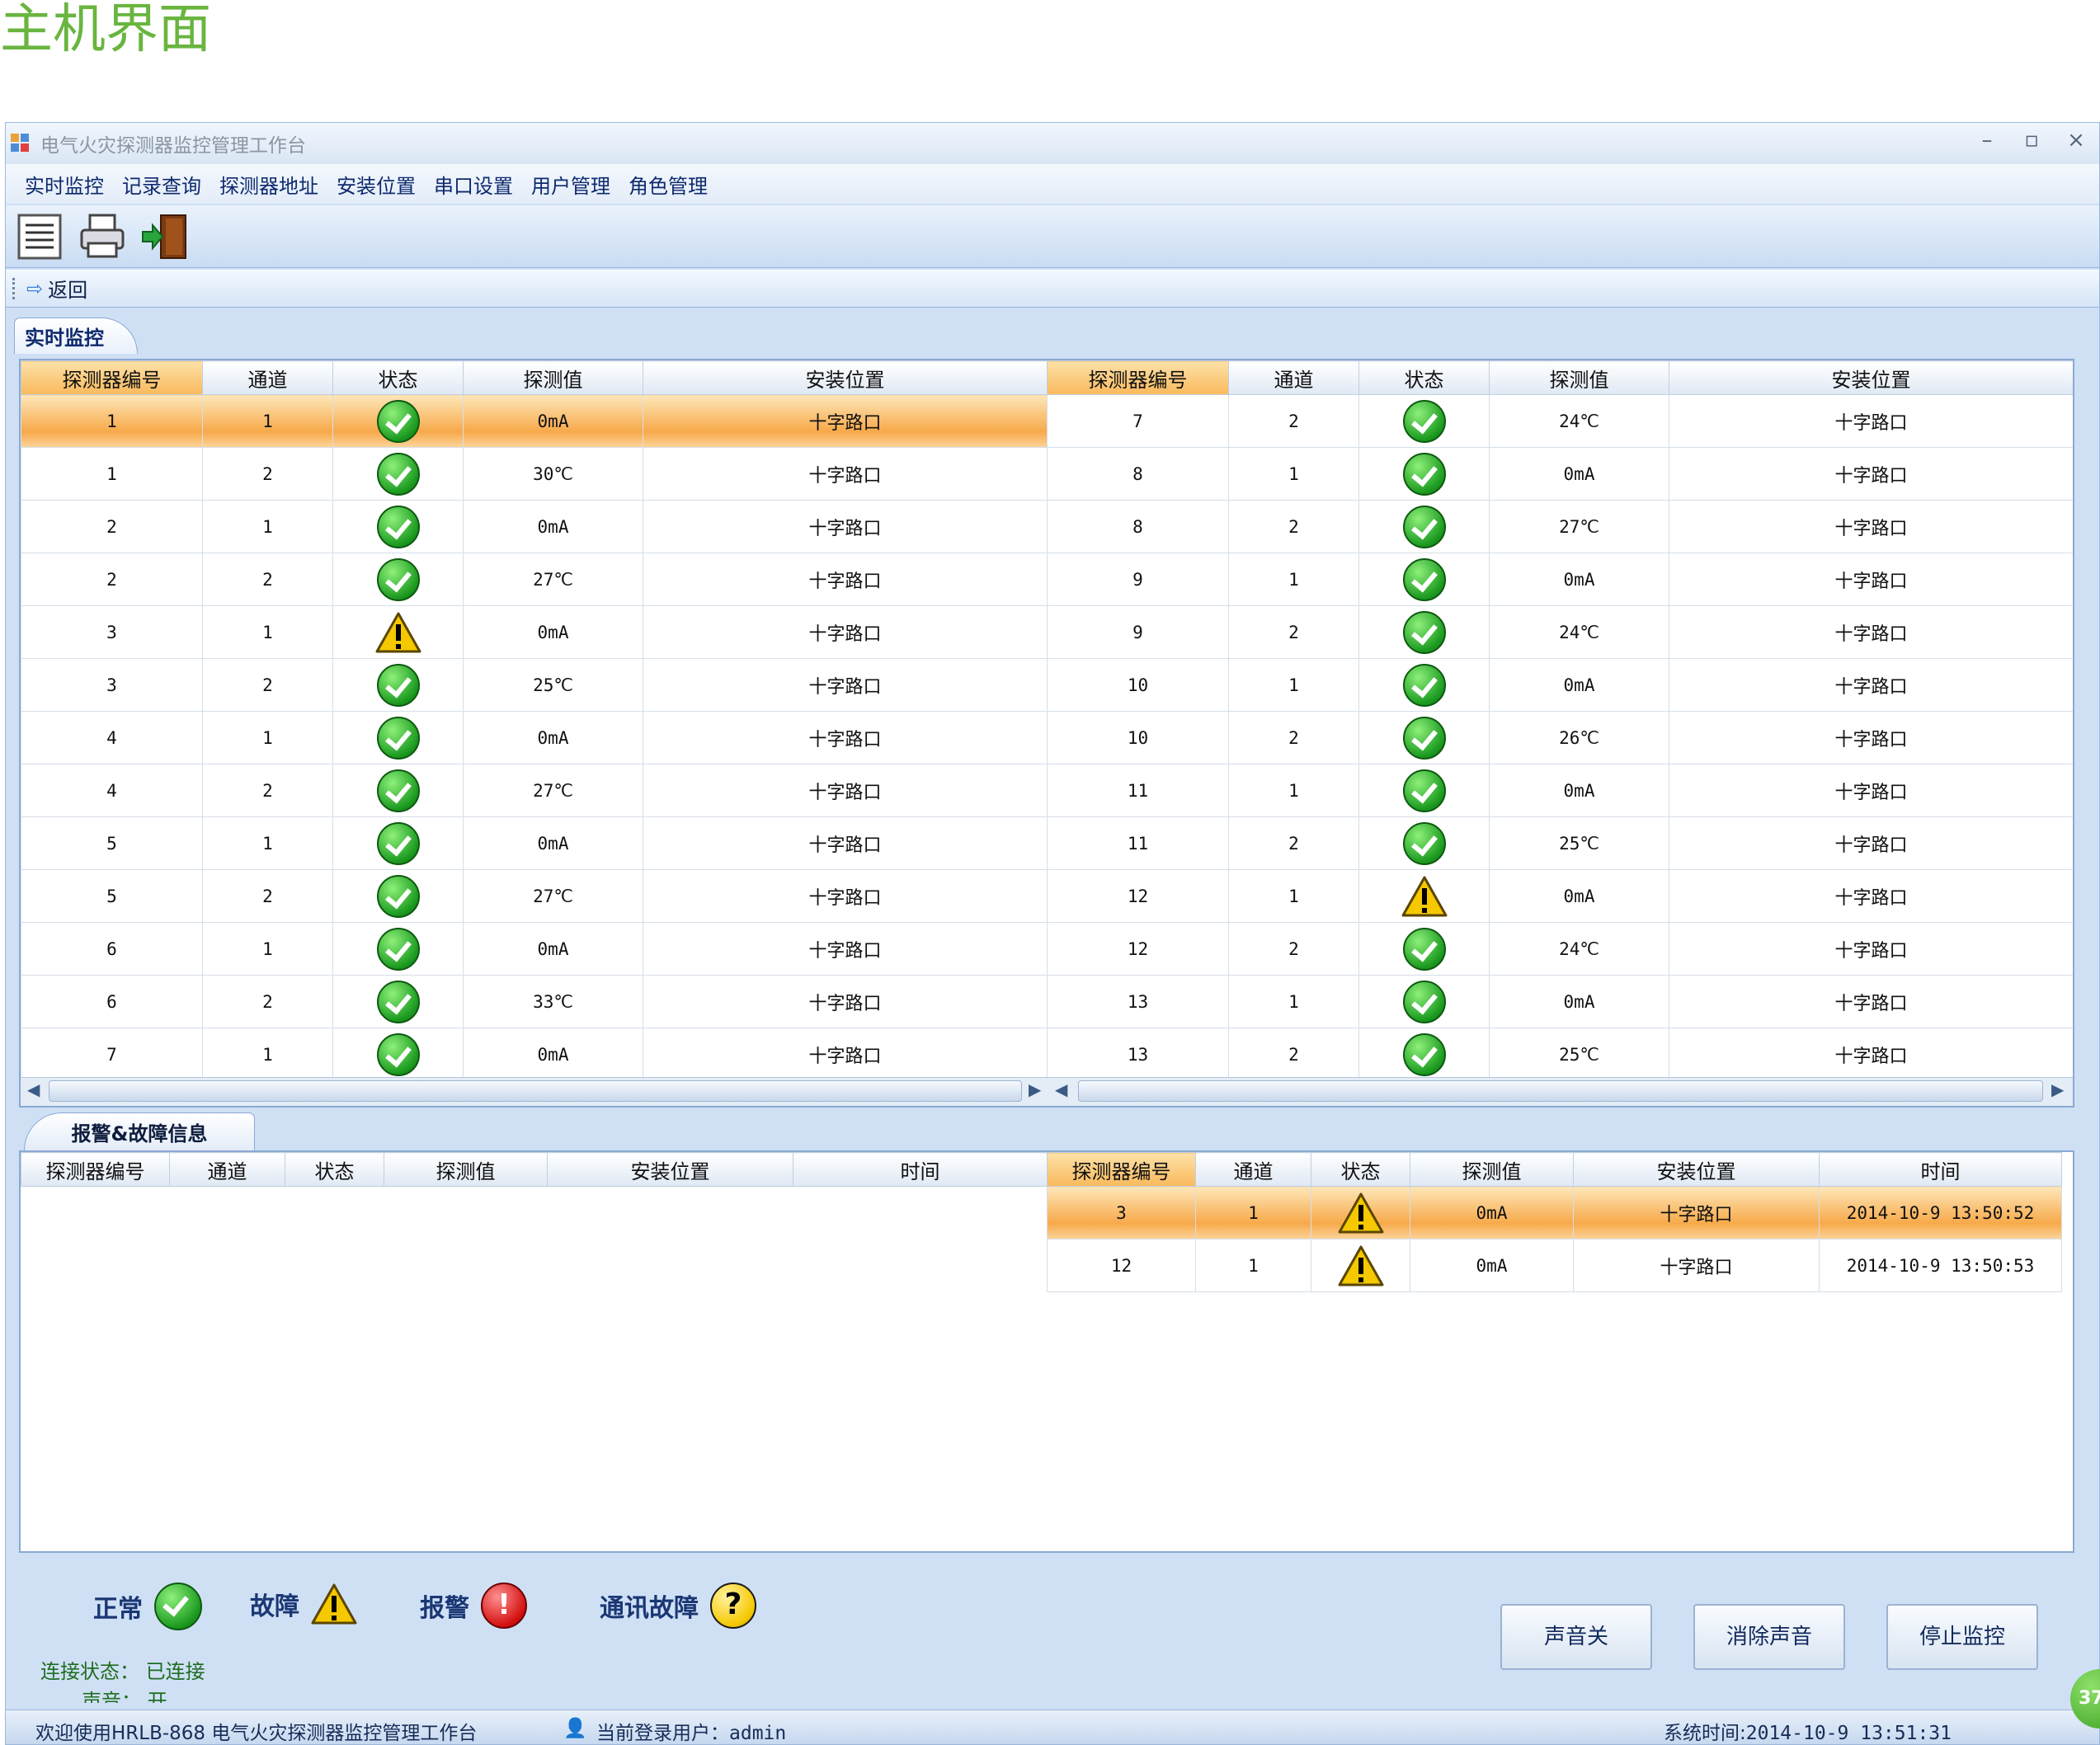 This screenshot has height=1745, width=2100. I want to click on back-arrow-icon: ⇨, so click(34, 288).